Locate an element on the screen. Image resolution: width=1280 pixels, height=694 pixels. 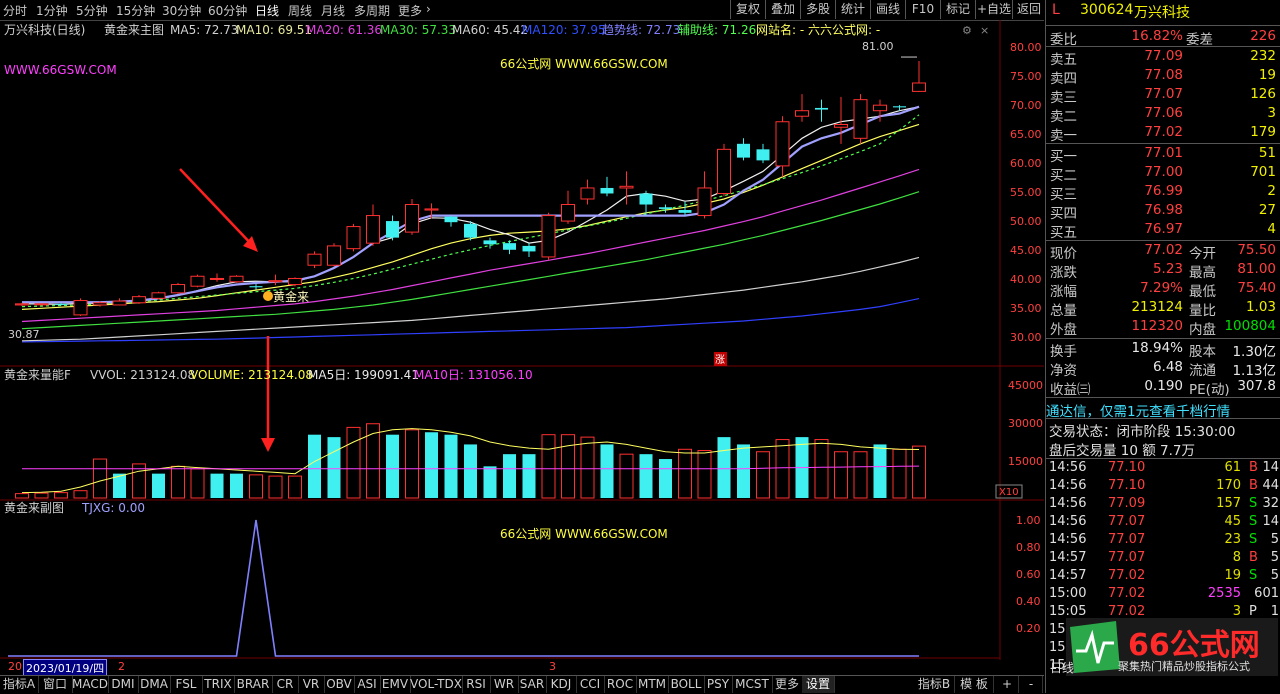
period-more: 更多 is located at coordinates (410, 10).